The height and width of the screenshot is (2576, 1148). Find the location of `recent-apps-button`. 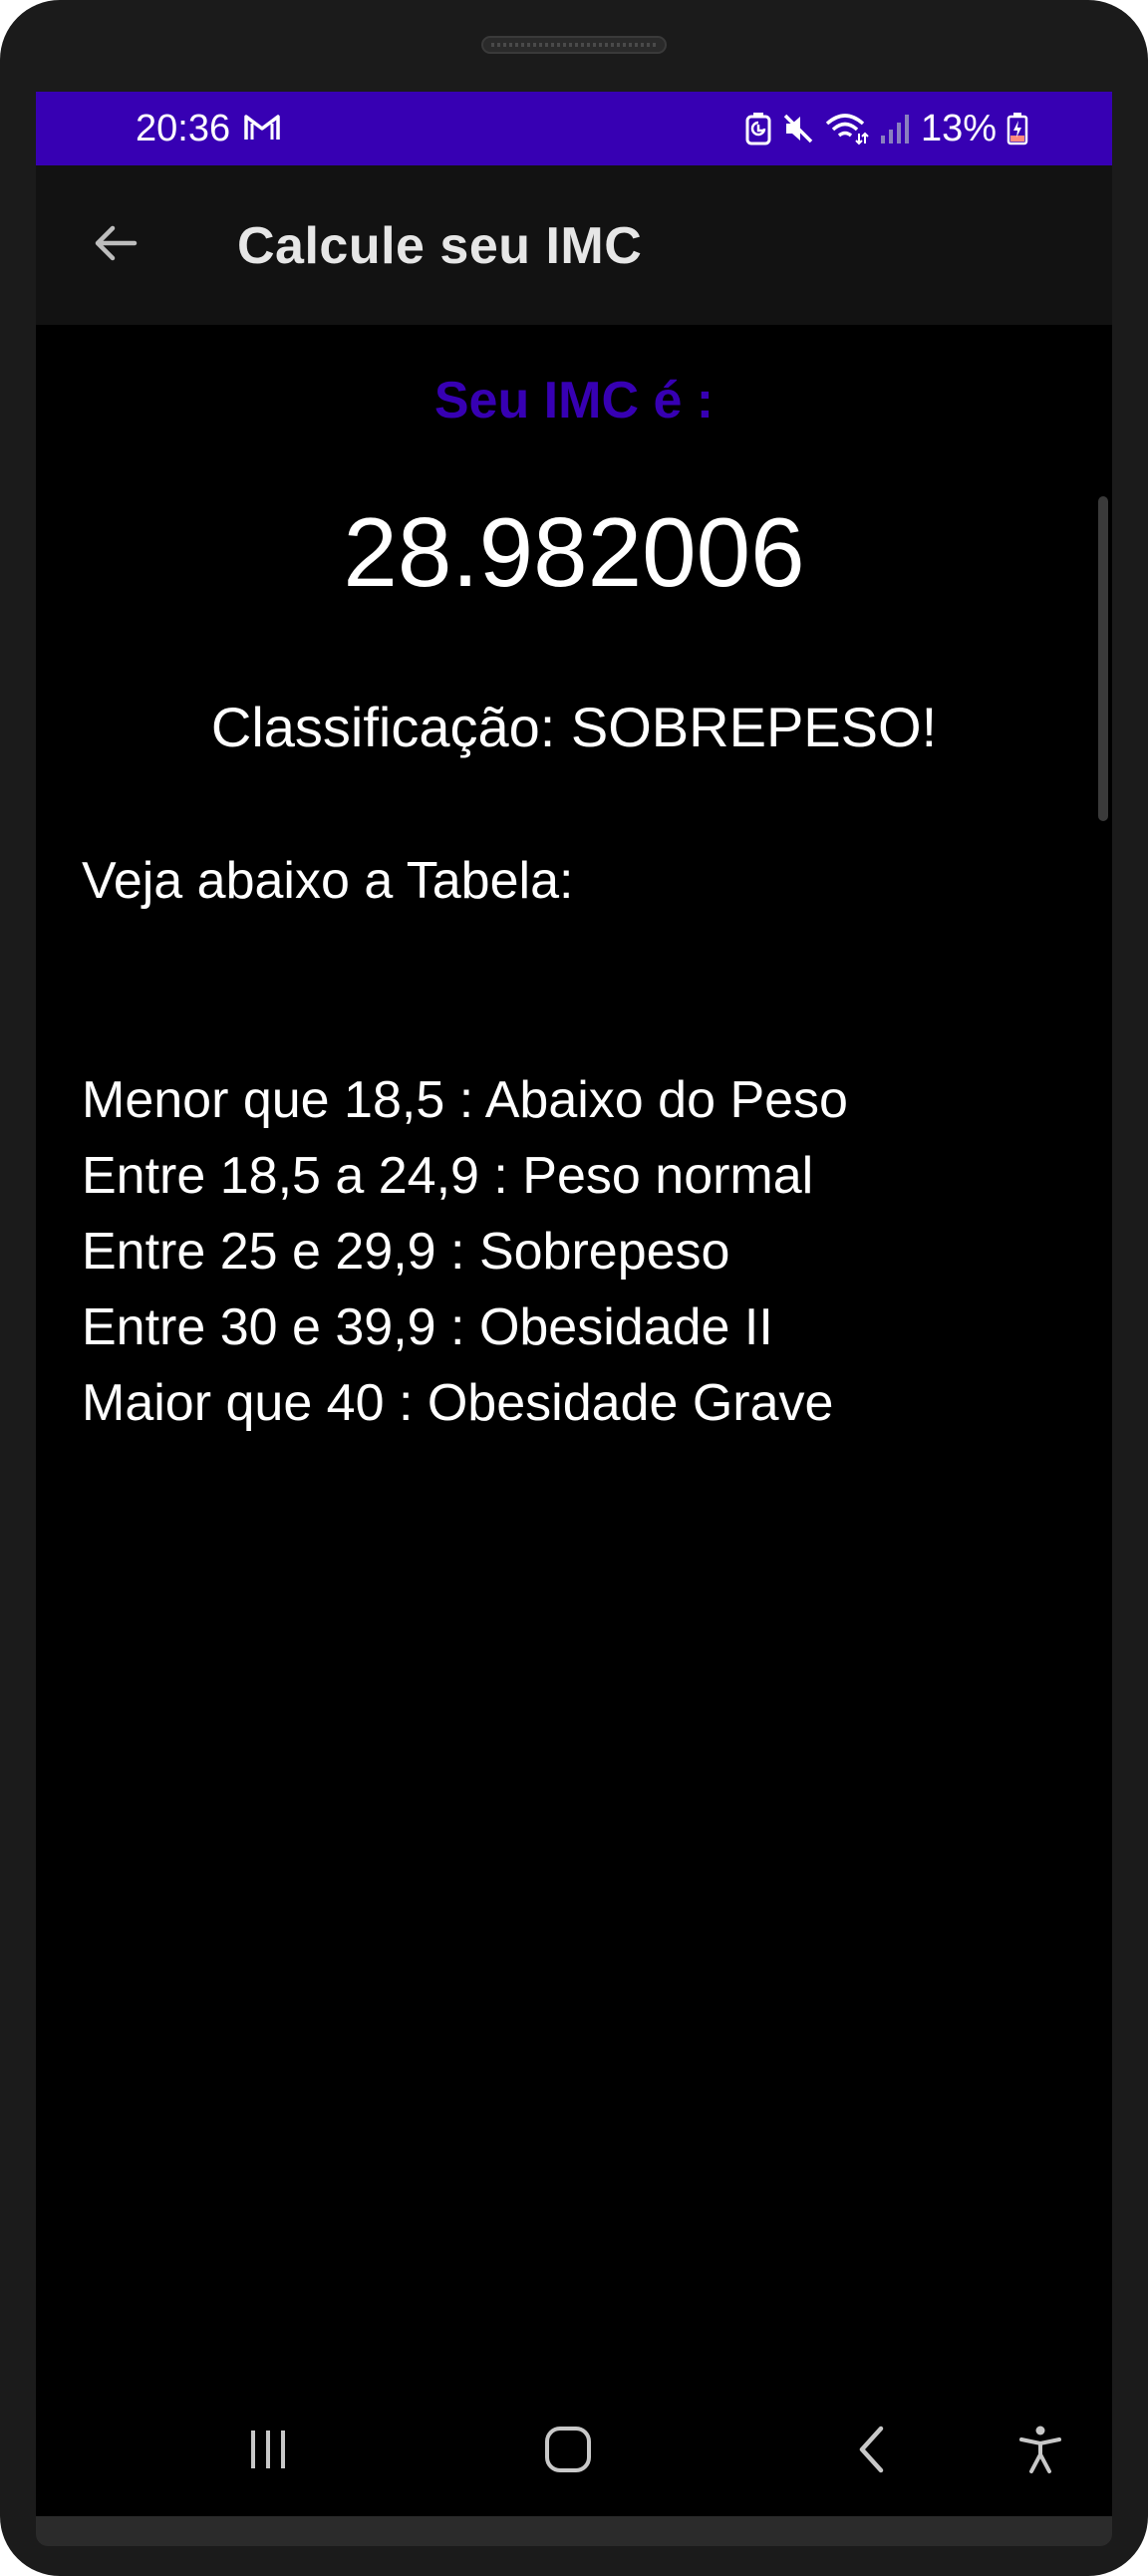

recent-apps-button is located at coordinates (268, 2451).